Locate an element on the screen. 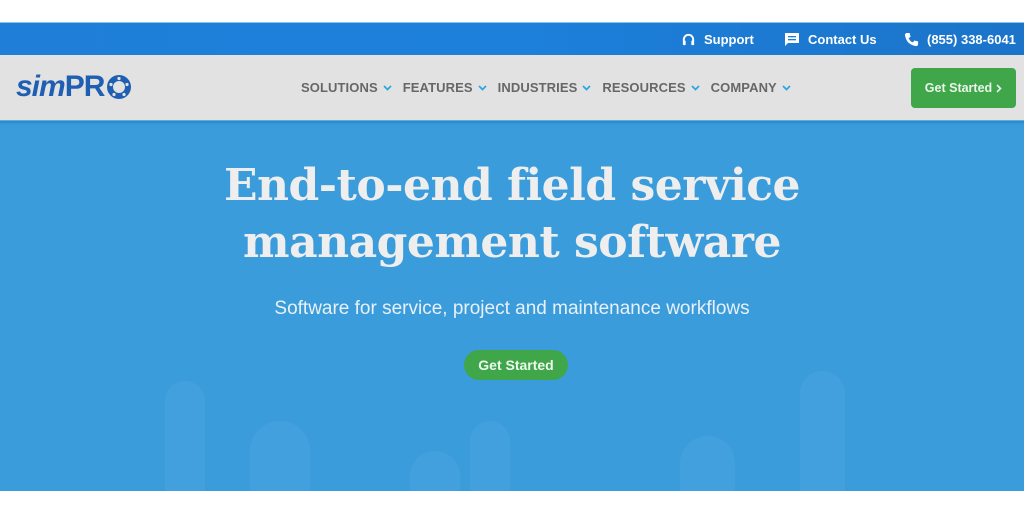  nav-item-company: COMPANY is located at coordinates (751, 87).